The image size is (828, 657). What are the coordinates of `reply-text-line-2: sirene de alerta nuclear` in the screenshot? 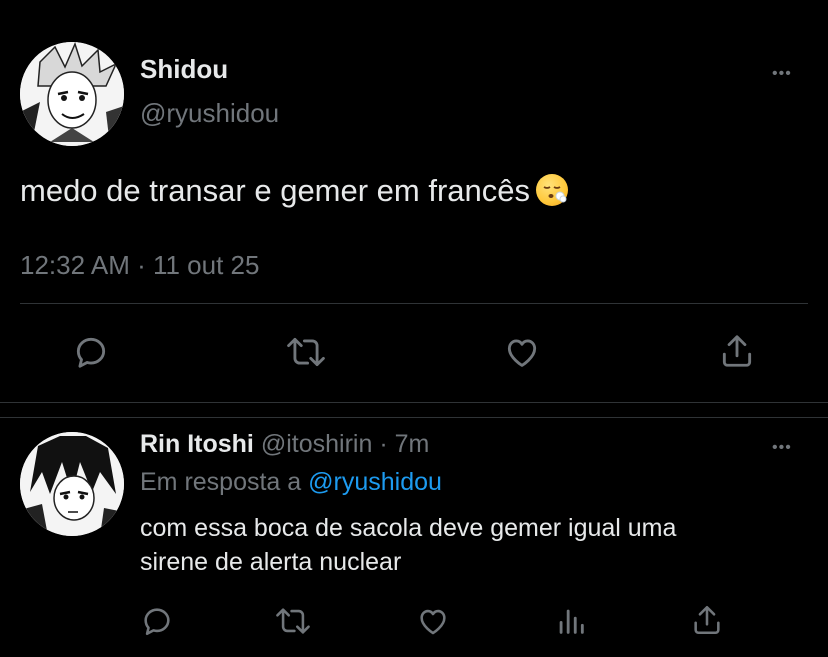 It's located at (271, 562).